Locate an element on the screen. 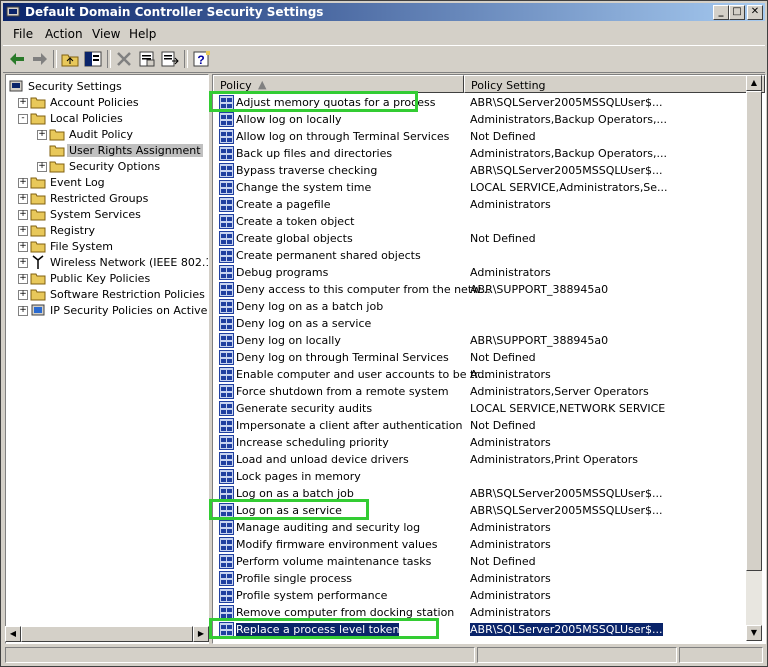  tree-item: - Local Policies is located at coordinates (106, 118).